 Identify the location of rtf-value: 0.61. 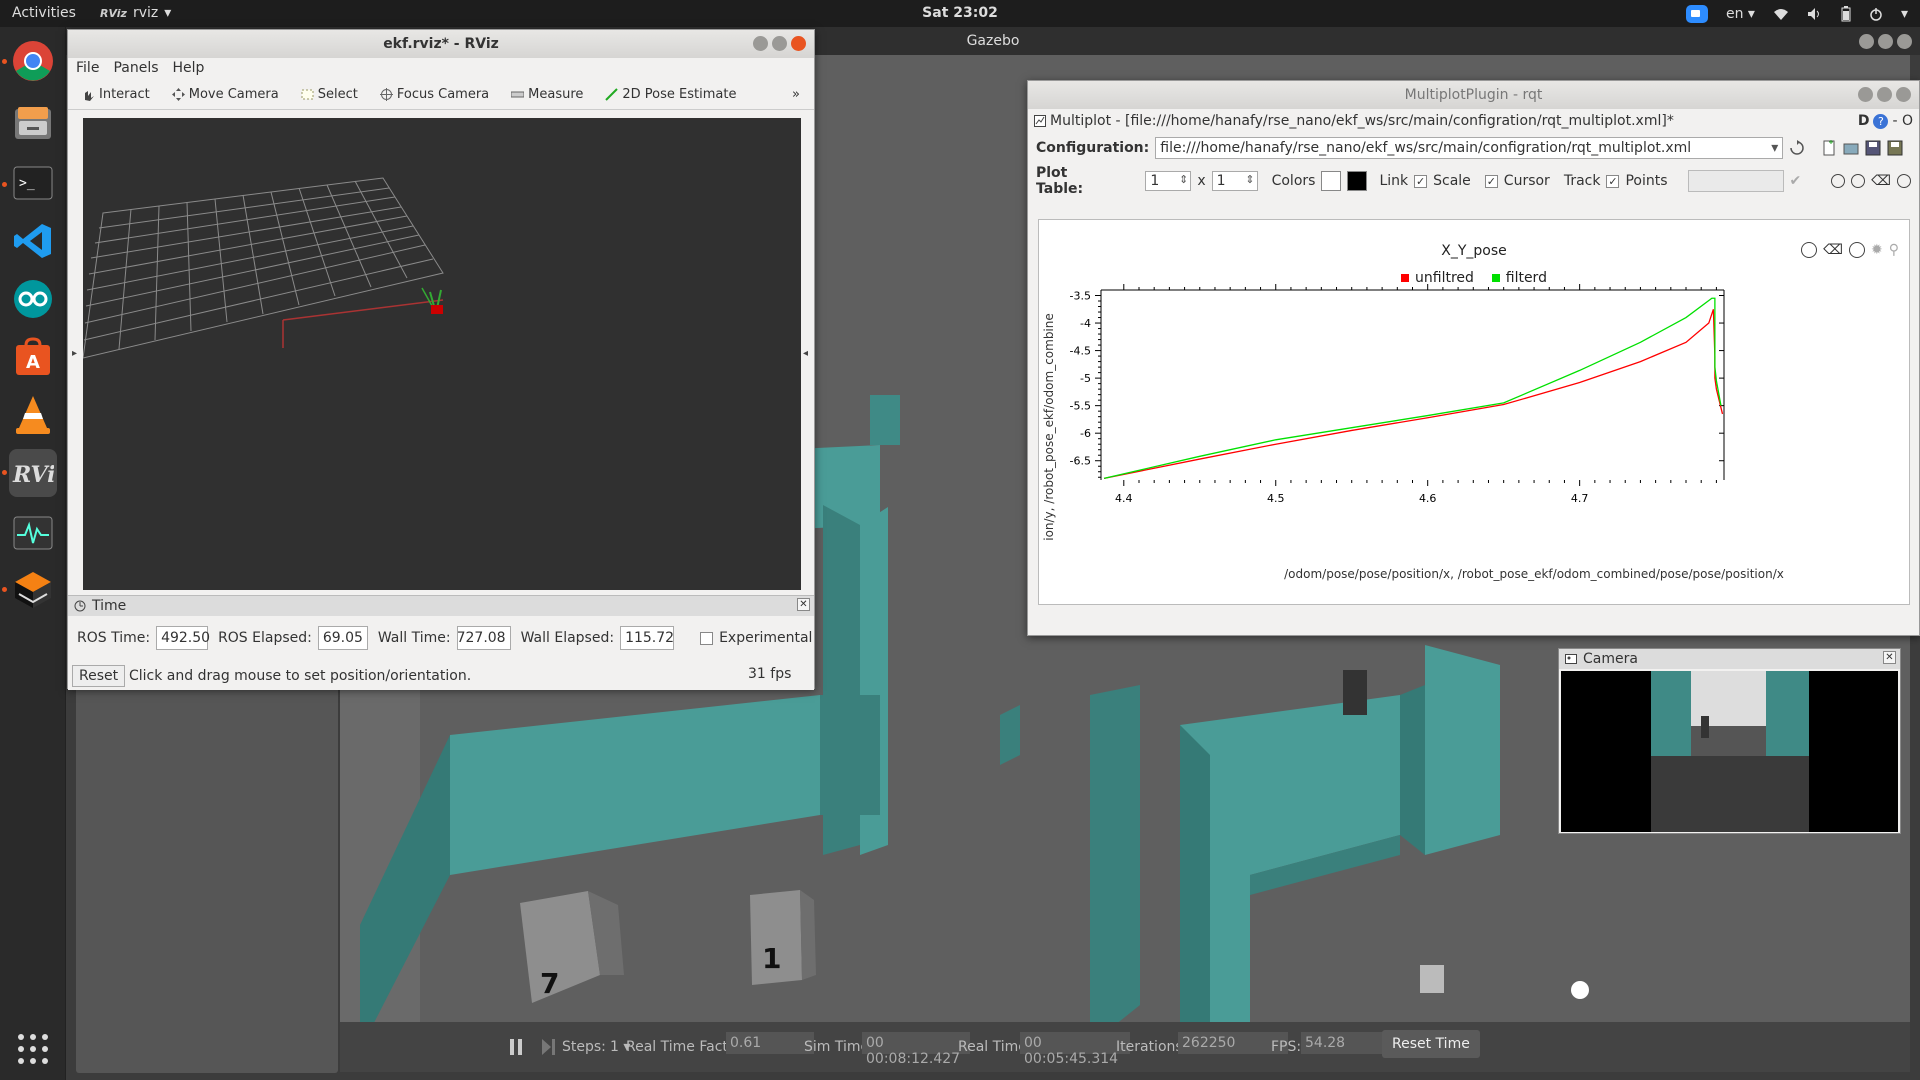
(770, 1043).